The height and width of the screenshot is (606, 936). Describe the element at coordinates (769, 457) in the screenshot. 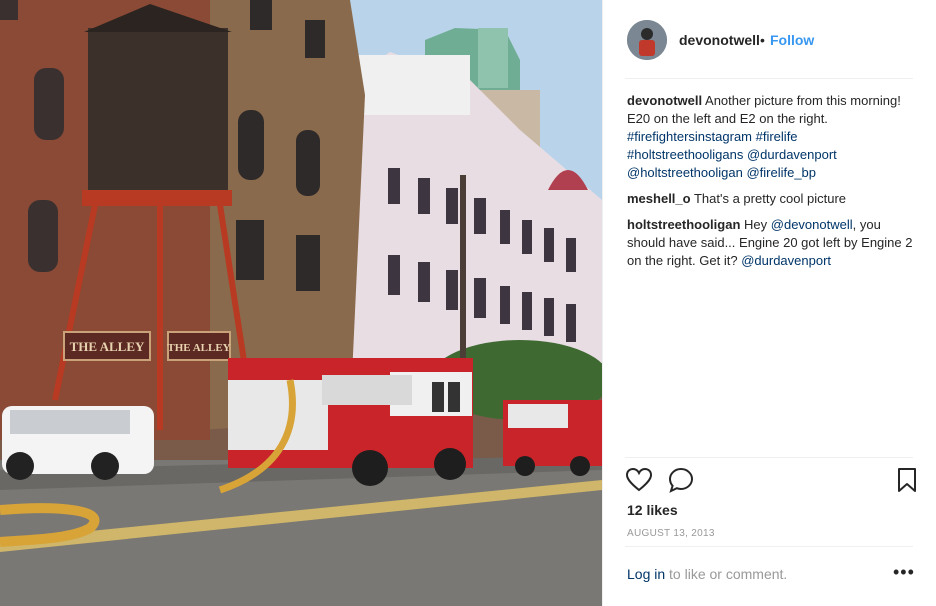

I see `actions-divider` at that location.